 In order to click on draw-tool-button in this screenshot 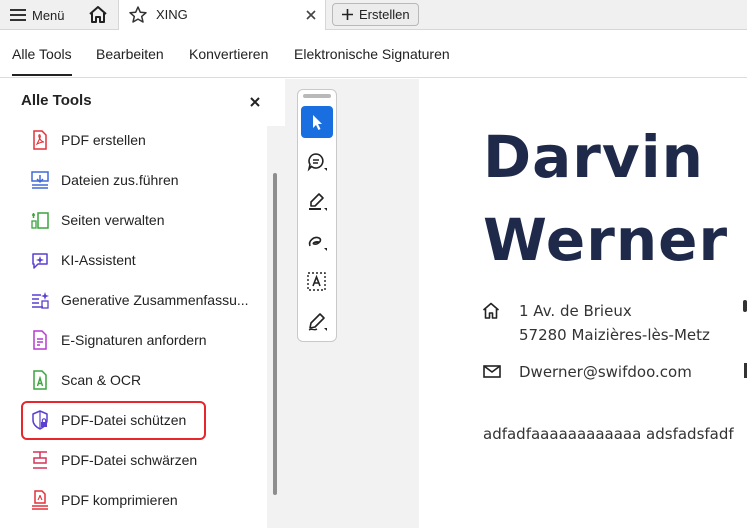, I will do `click(317, 242)`.